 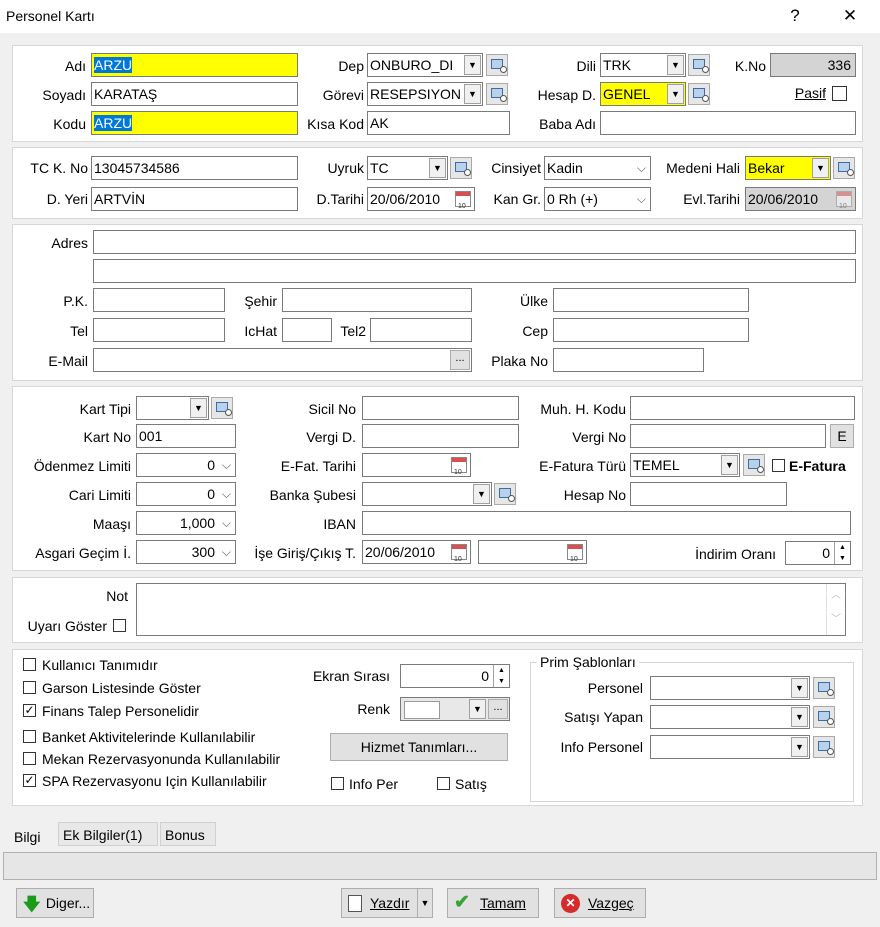 What do you see at coordinates (194, 168) in the screenshot?
I see `tc-field: 13045734586` at bounding box center [194, 168].